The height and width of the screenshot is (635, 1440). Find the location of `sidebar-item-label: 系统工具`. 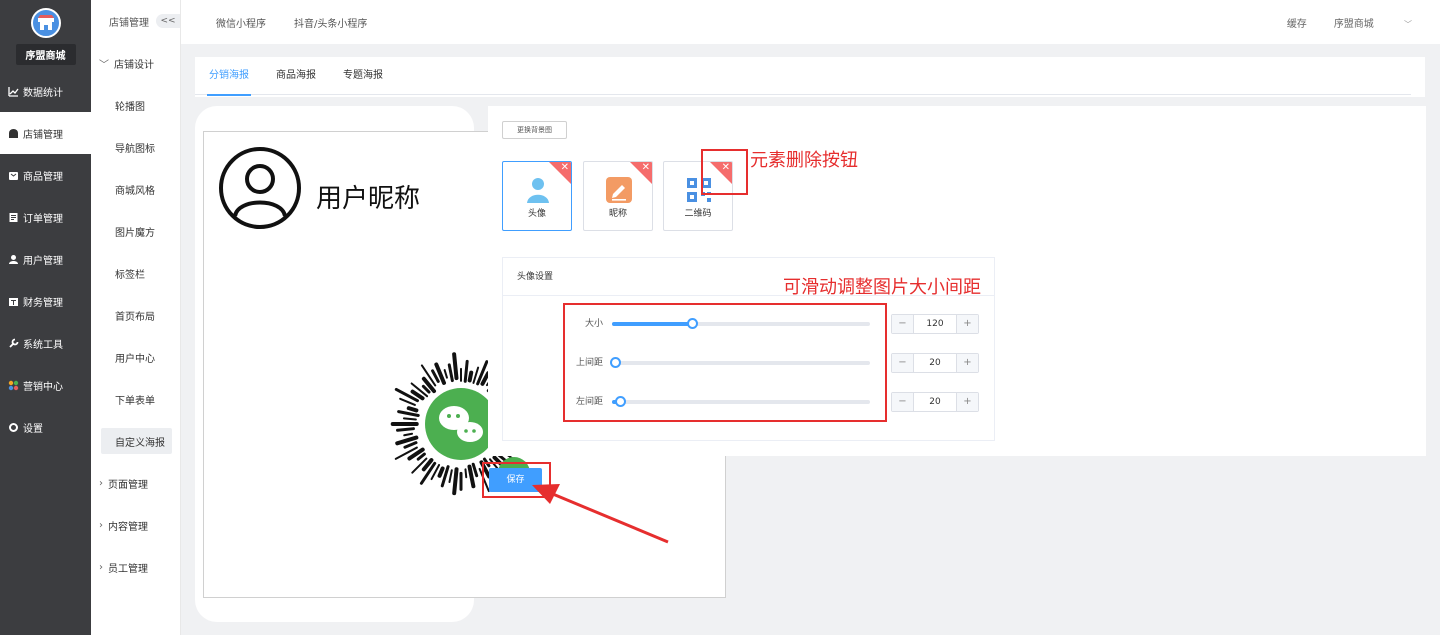

sidebar-item-label: 系统工具 is located at coordinates (43, 345).